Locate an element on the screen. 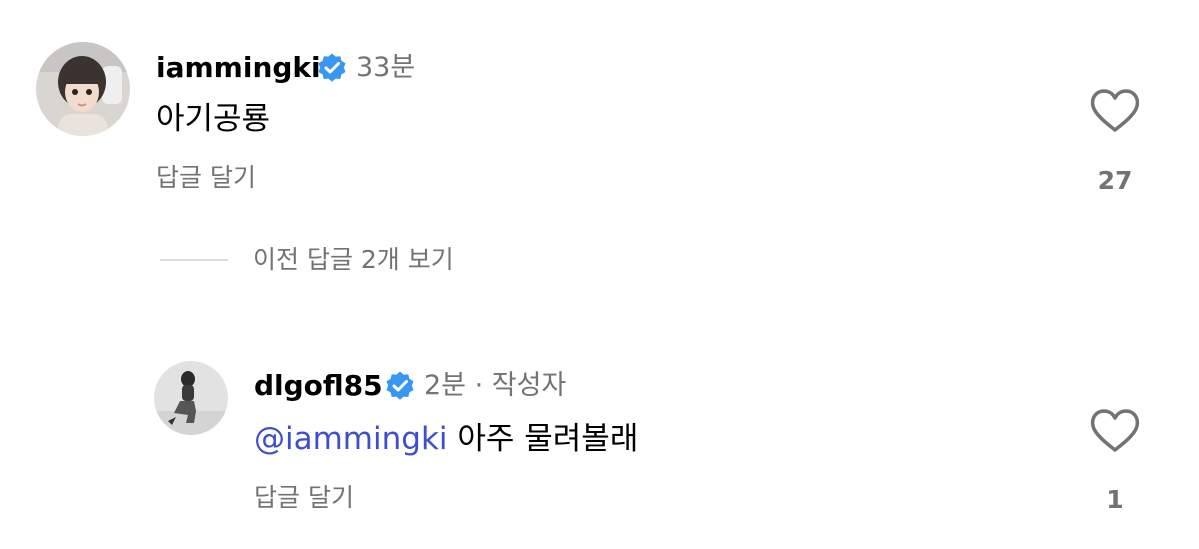  comment-username: iammingki is located at coordinates (238, 68).